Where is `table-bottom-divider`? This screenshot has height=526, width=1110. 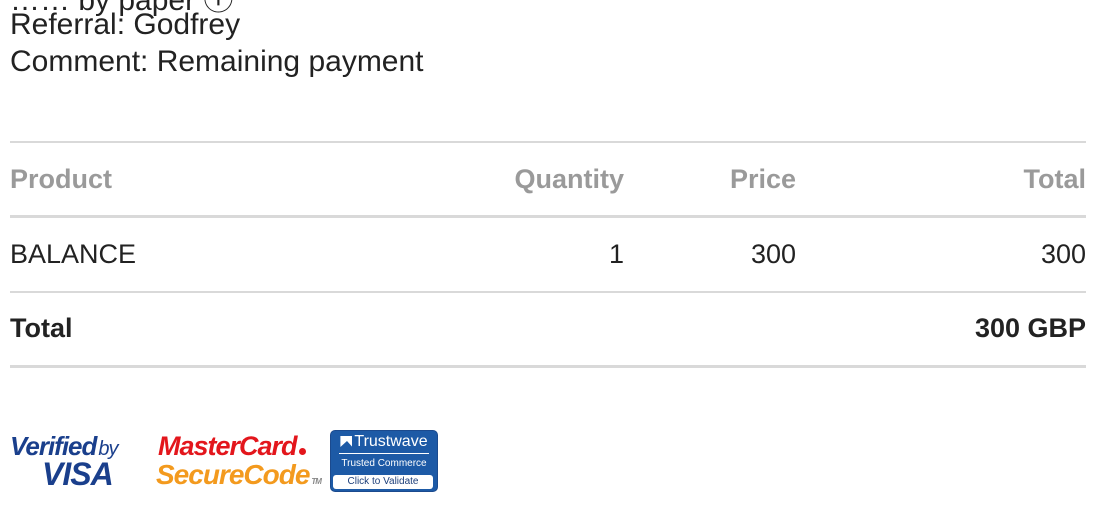
table-bottom-divider is located at coordinates (548, 366).